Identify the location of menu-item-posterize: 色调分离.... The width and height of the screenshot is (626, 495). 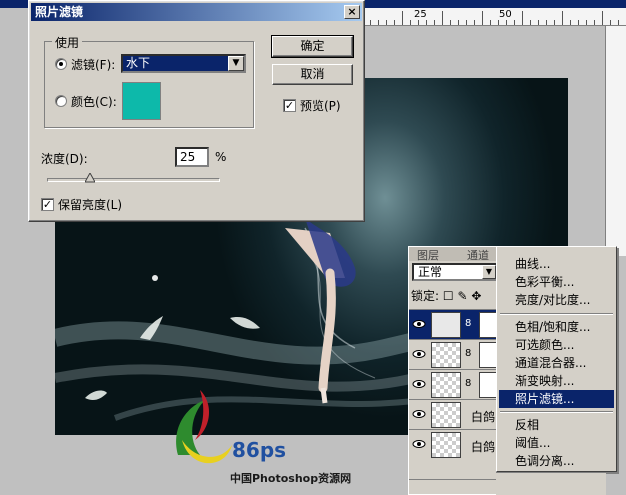
(556, 461).